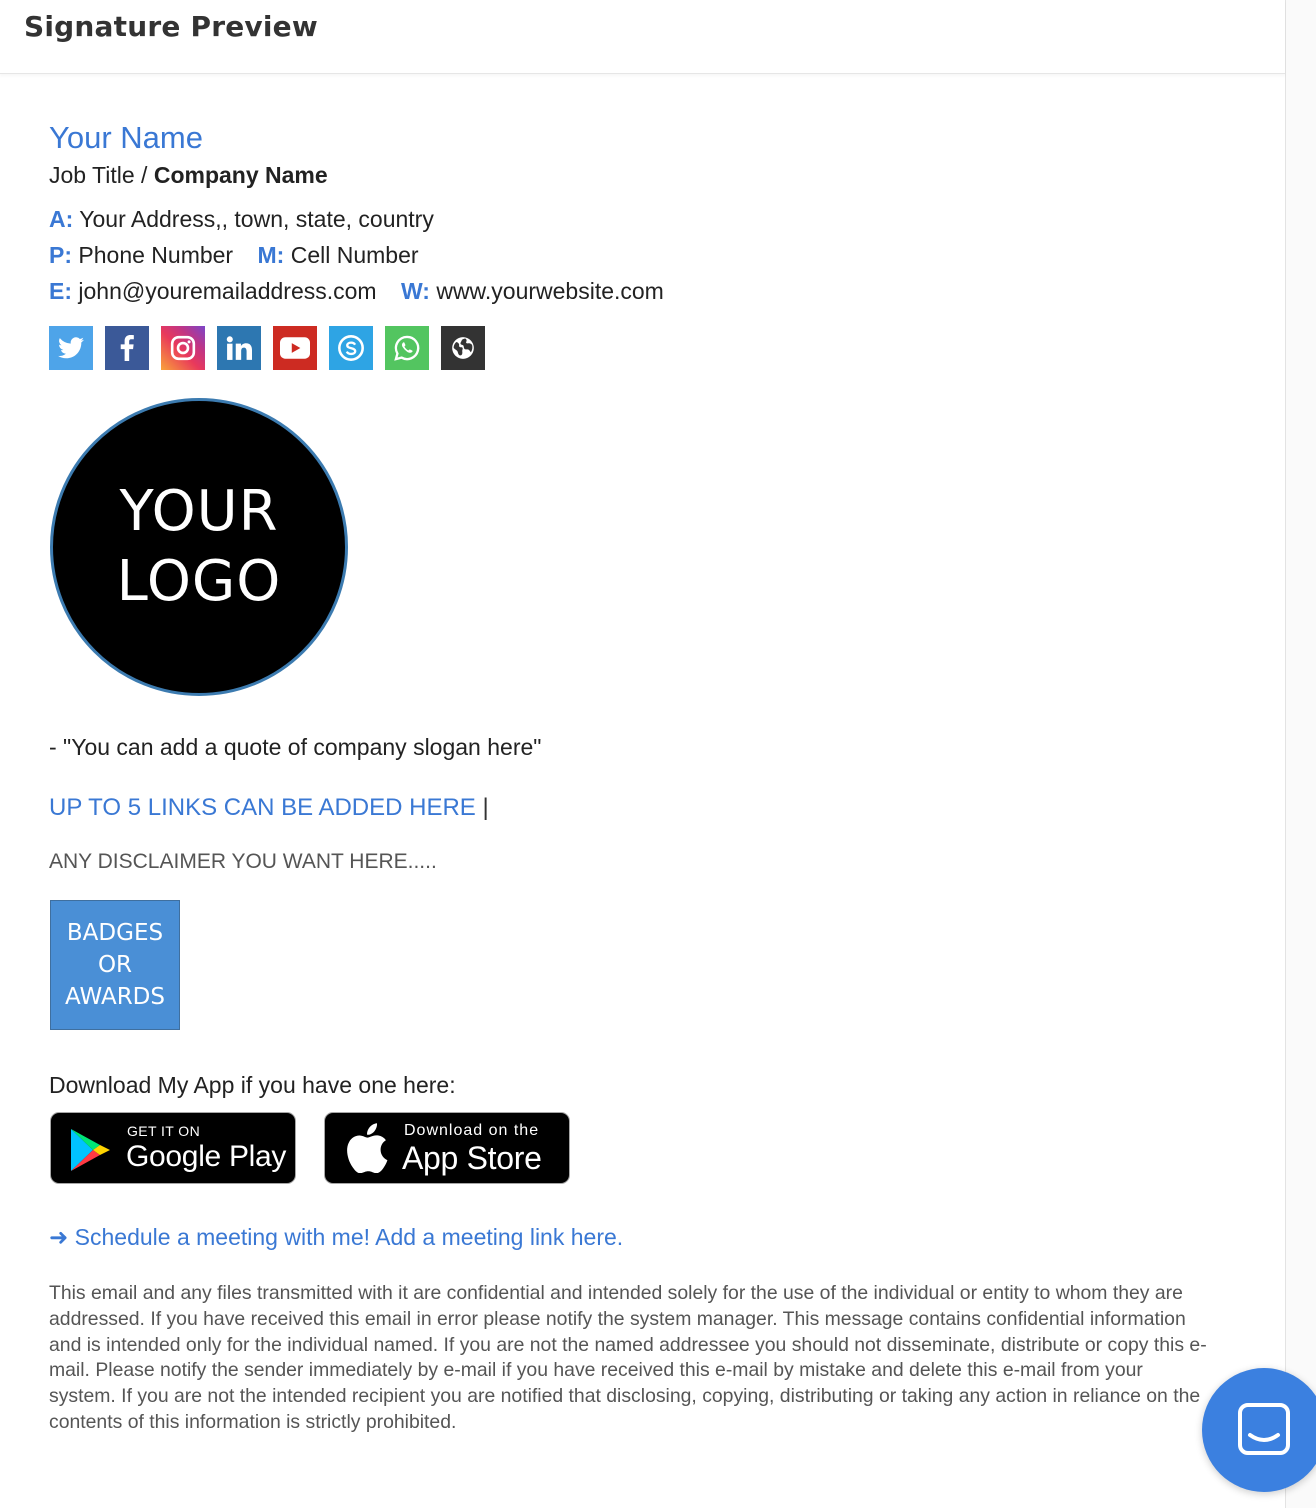 The height and width of the screenshot is (1508, 1316). I want to click on apple-icon, so click(367, 1148).